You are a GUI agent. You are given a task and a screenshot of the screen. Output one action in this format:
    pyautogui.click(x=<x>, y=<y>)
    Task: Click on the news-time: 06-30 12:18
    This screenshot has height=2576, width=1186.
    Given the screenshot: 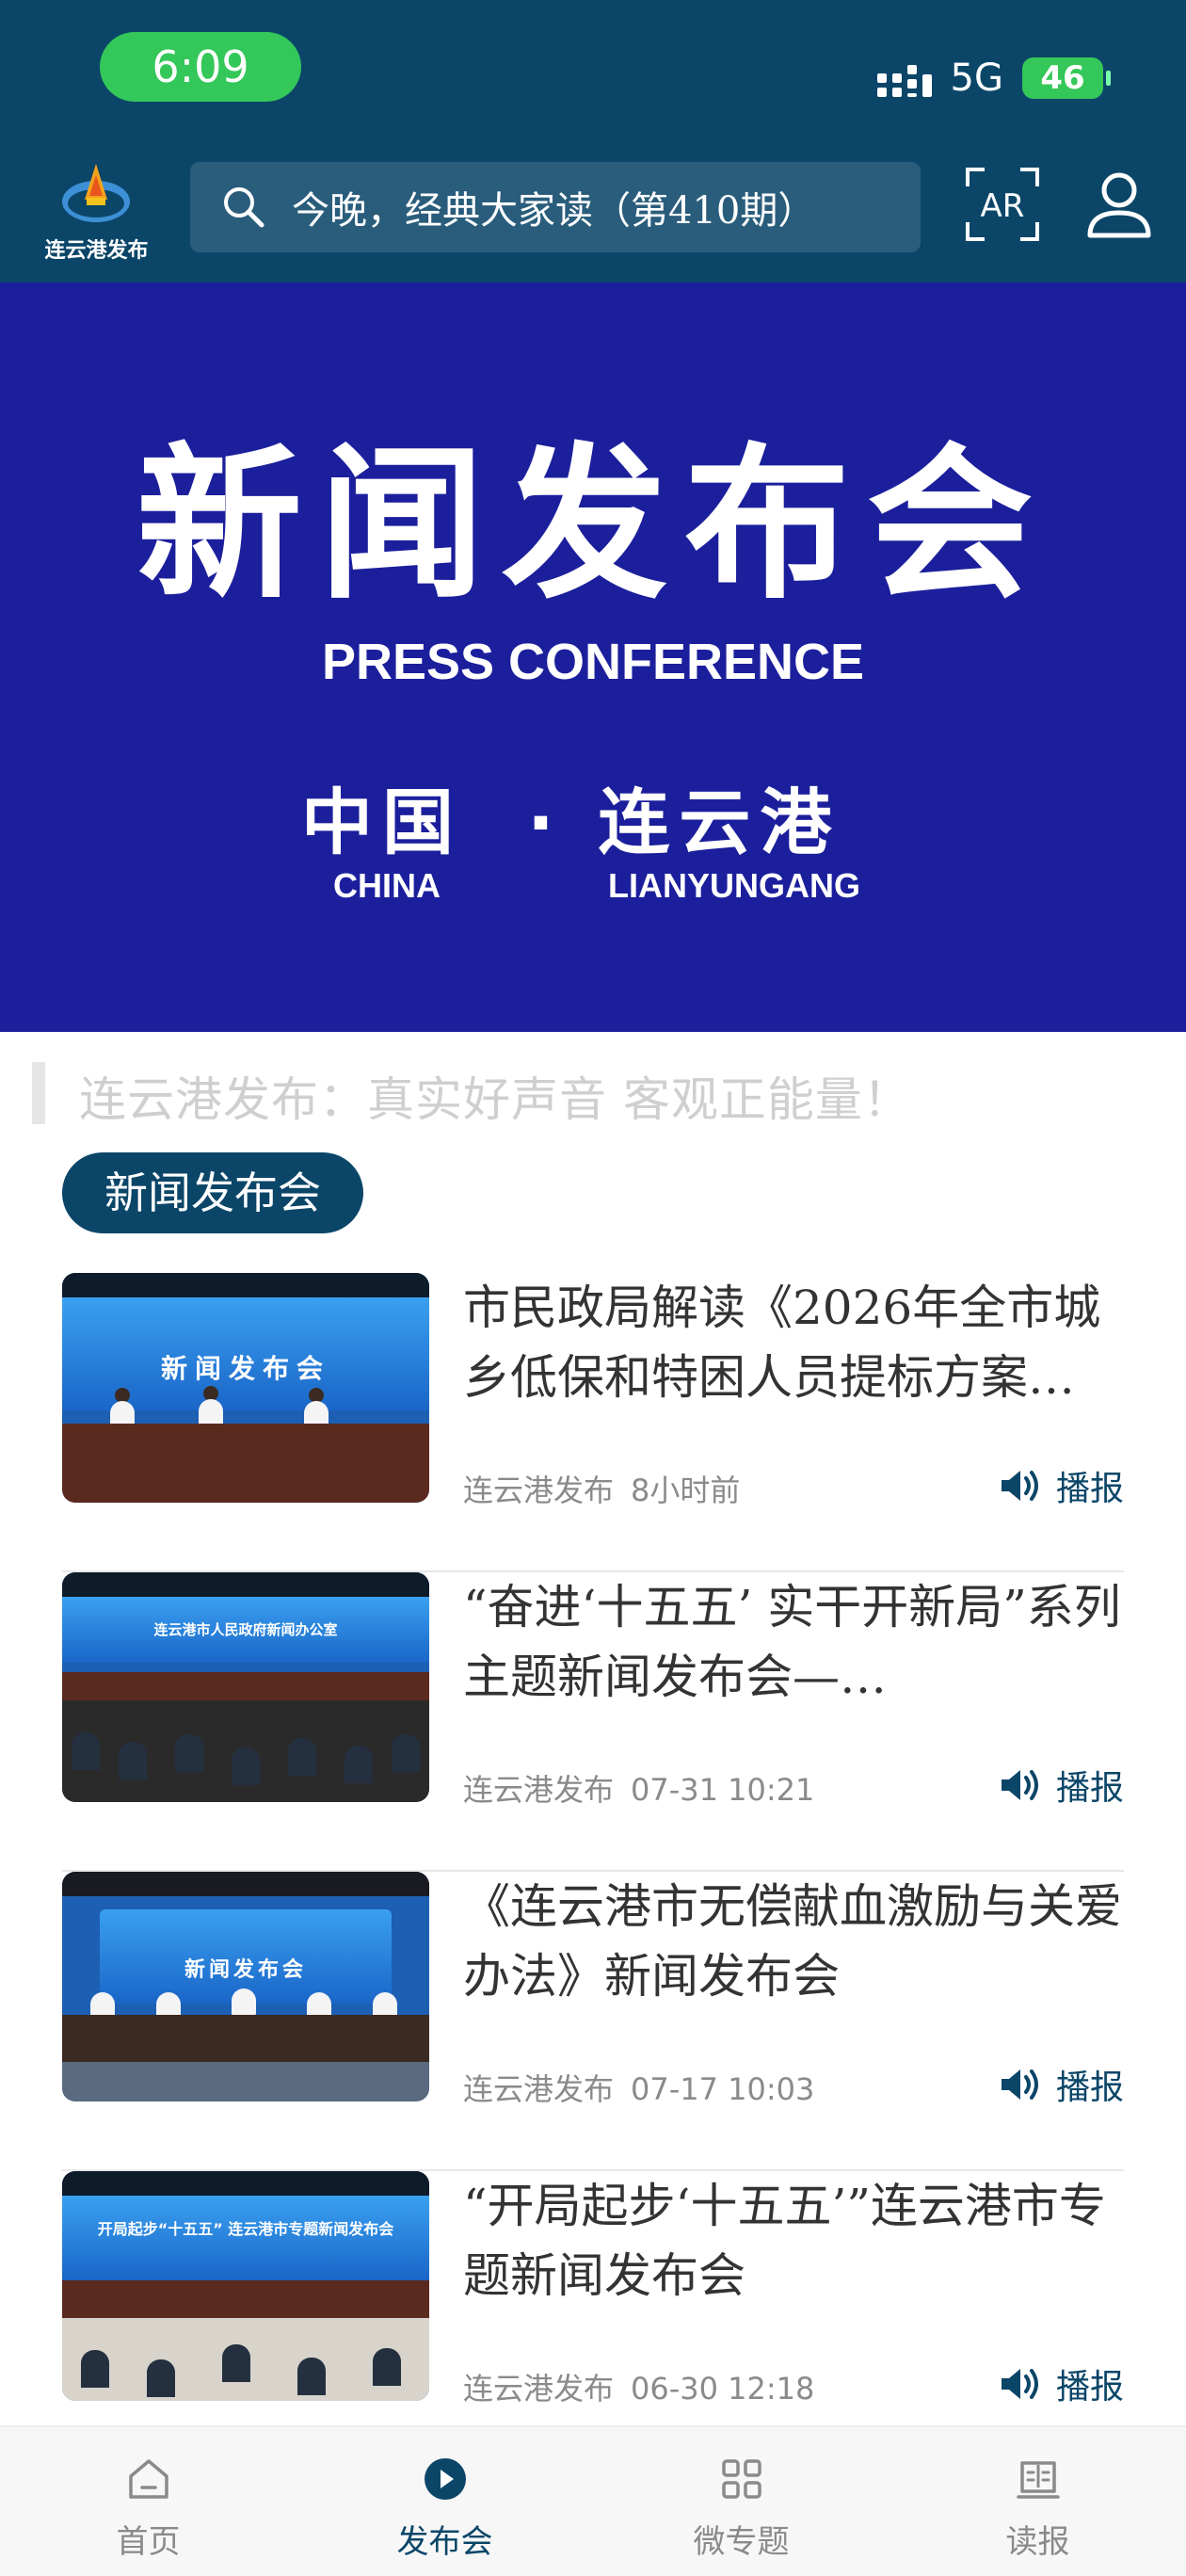 What is the action you would take?
    pyautogui.click(x=723, y=2389)
    